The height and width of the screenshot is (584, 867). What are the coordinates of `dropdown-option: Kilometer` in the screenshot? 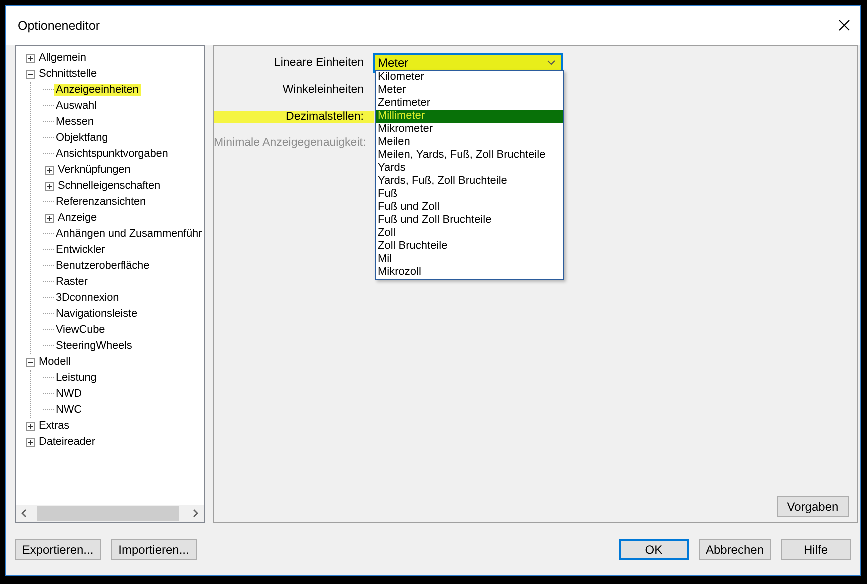 It's located at (469, 77).